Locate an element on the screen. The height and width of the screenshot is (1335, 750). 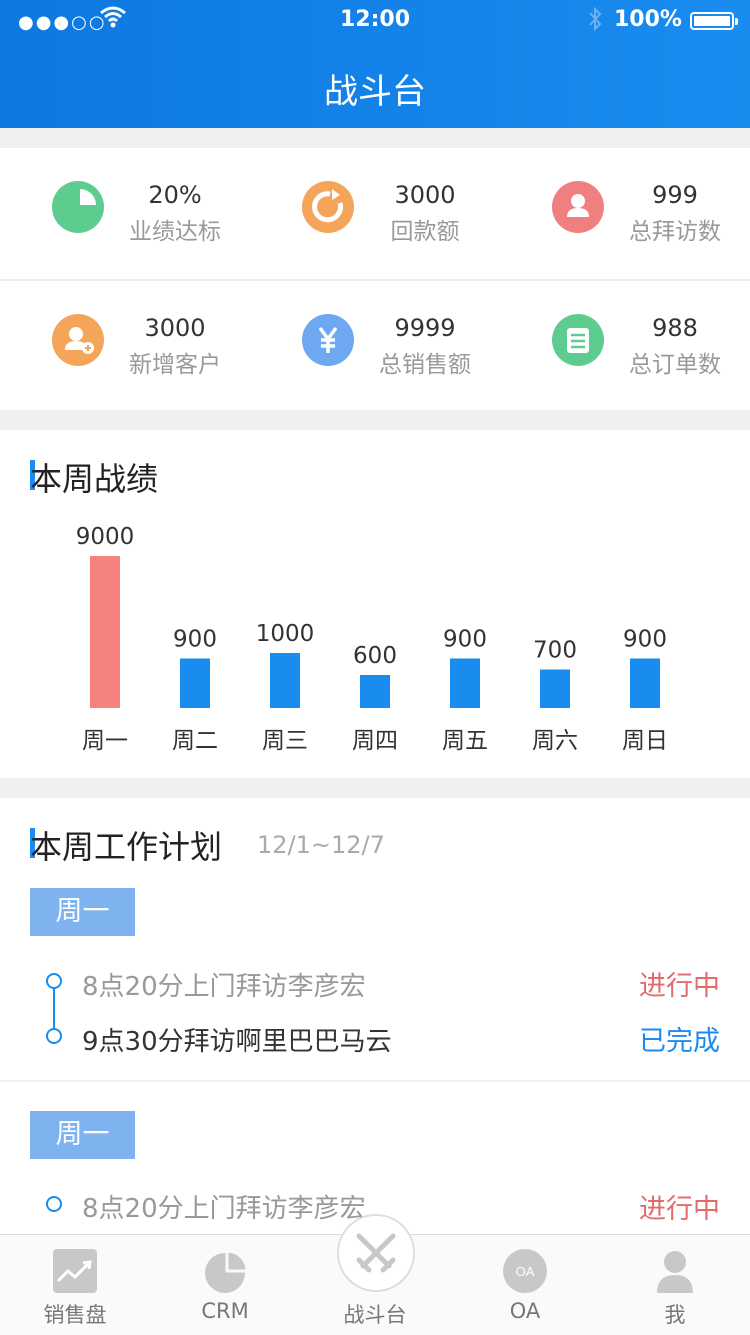
stat-item: 3000 回款额 is located at coordinates (375, 213).